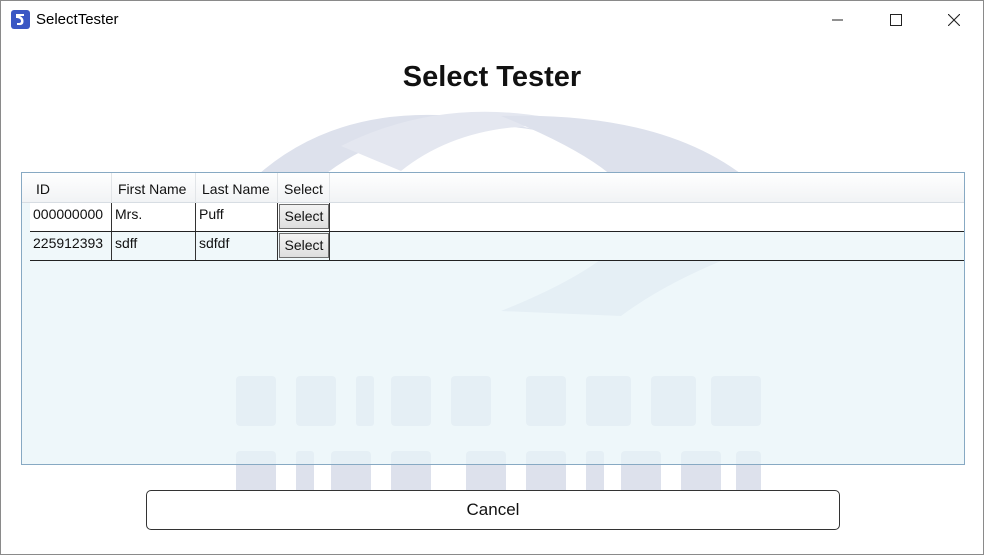  Describe the element at coordinates (492, 77) in the screenshot. I see `page-title: Select Tester` at that location.